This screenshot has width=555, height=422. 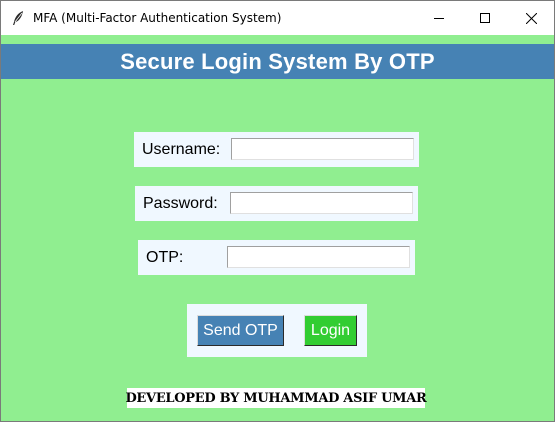 I want to click on close-button, so click(x=531, y=18).